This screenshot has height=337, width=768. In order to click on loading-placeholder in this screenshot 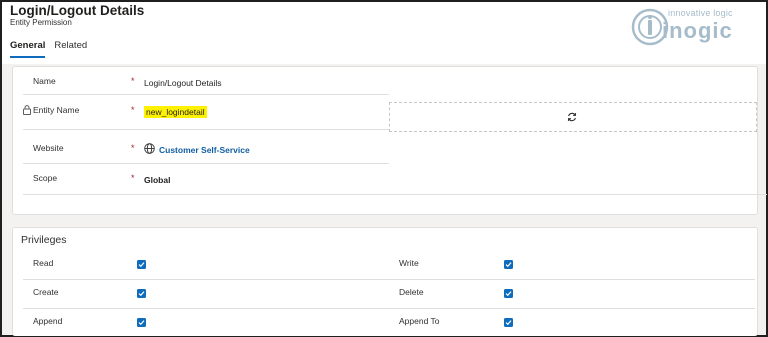, I will do `click(573, 117)`.